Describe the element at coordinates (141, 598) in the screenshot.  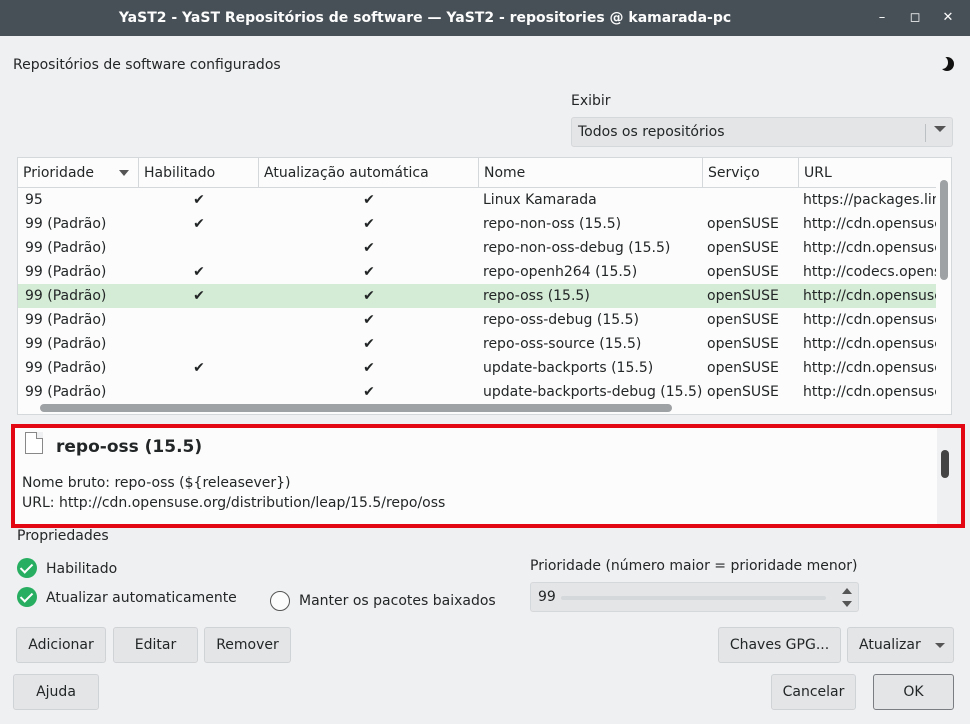
I see `autorefresh-label: Atualizar automaticamente` at that location.